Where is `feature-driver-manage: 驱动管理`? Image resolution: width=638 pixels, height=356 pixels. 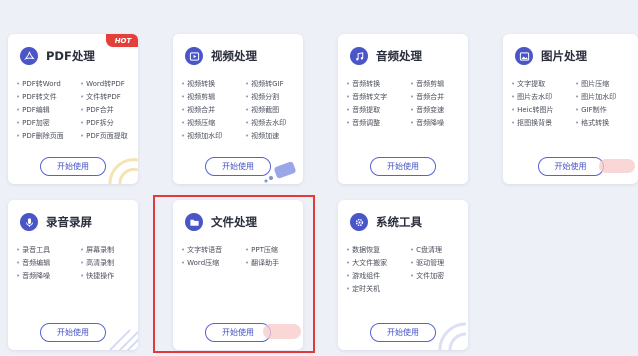
feature-driver-manage: 驱动管理 is located at coordinates (438, 263).